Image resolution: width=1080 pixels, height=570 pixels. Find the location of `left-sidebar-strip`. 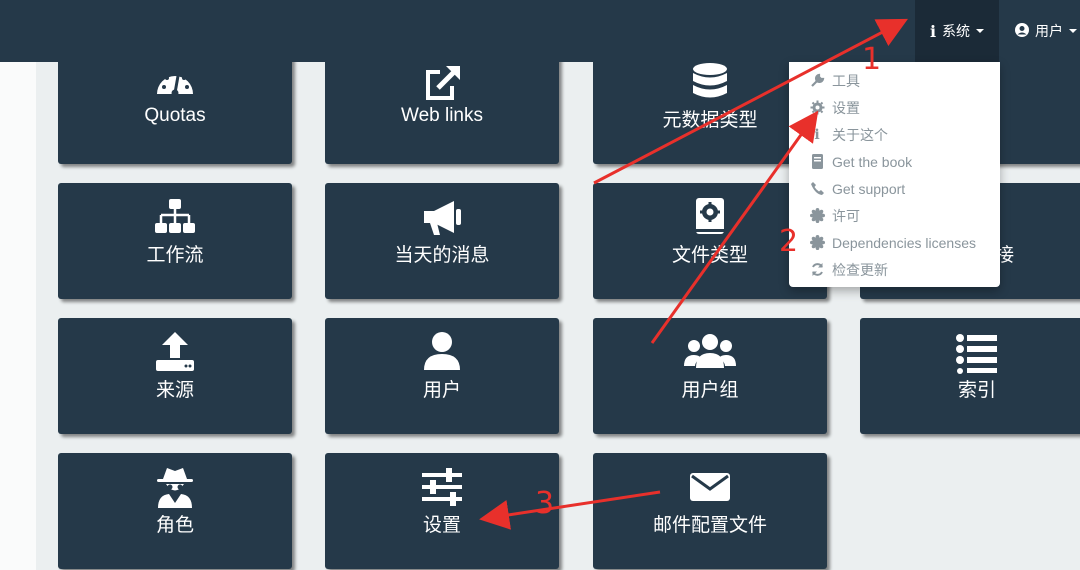

left-sidebar-strip is located at coordinates (18, 285).